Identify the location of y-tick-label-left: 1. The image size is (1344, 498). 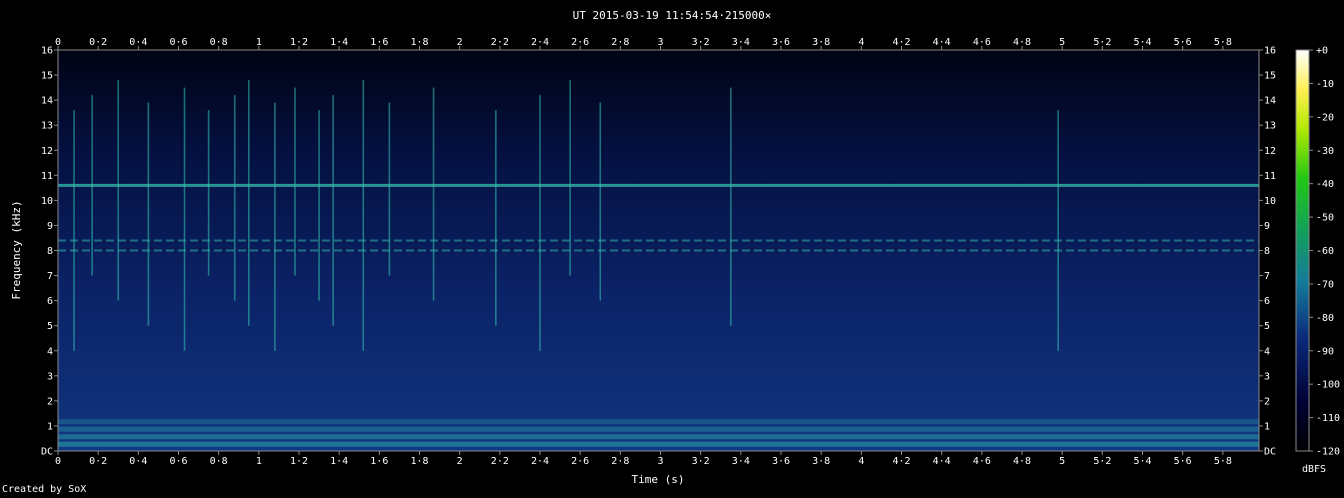
(50, 426).